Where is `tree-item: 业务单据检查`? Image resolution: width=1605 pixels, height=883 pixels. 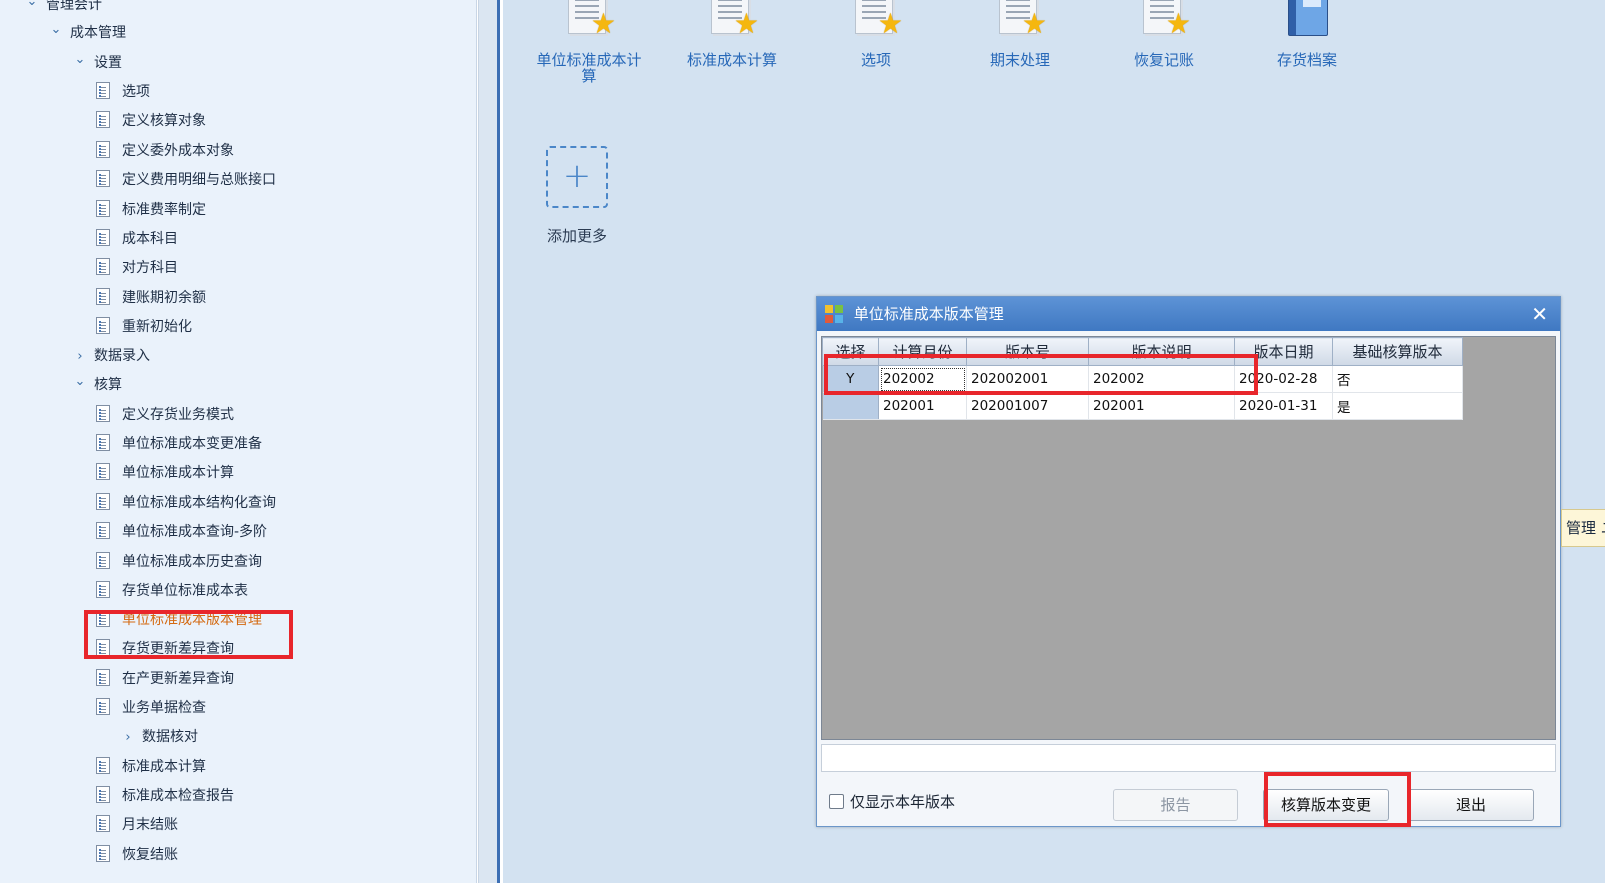
tree-item: 业务单据检查 is located at coordinates (151, 708).